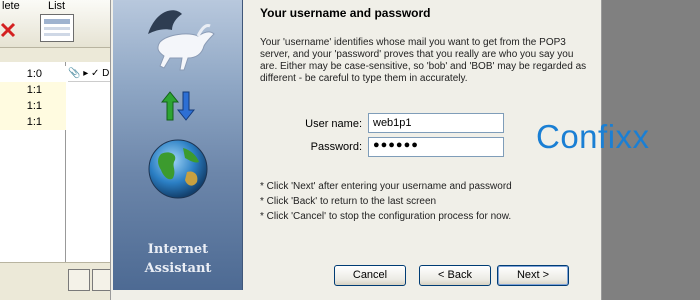 This screenshot has width=700, height=300. I want to click on password-field: ●●●●●●, so click(436, 147).